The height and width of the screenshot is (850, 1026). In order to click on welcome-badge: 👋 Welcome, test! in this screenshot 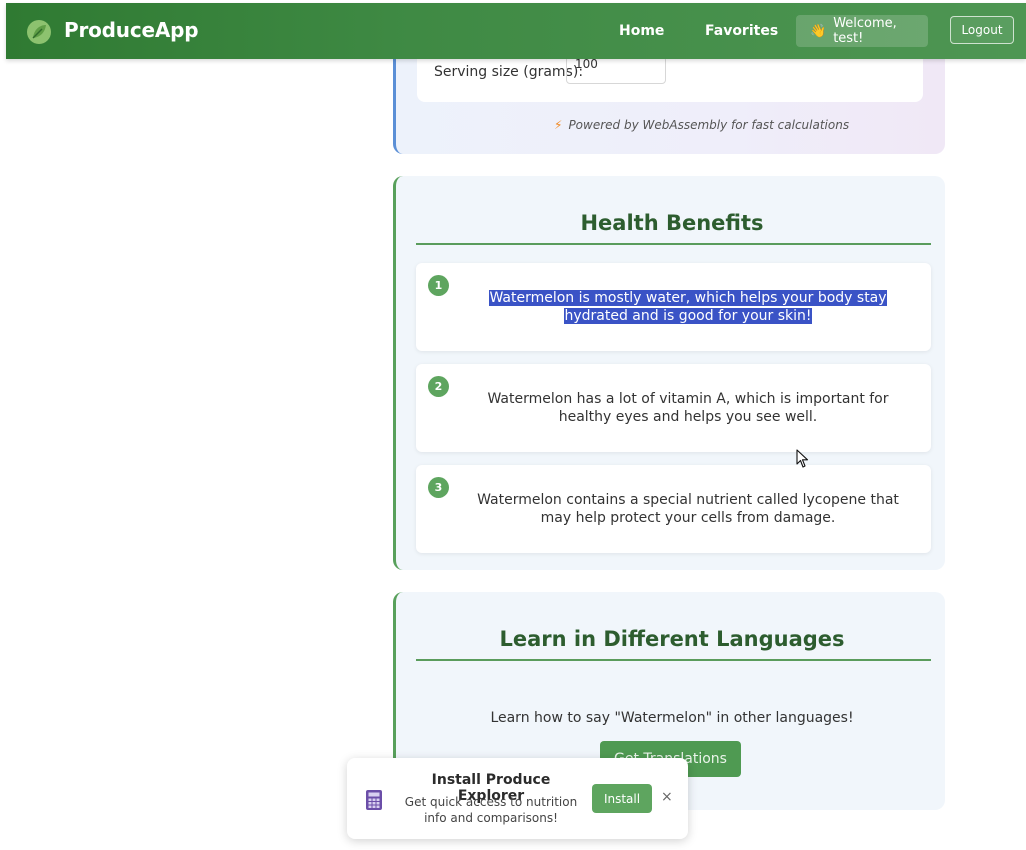, I will do `click(862, 31)`.